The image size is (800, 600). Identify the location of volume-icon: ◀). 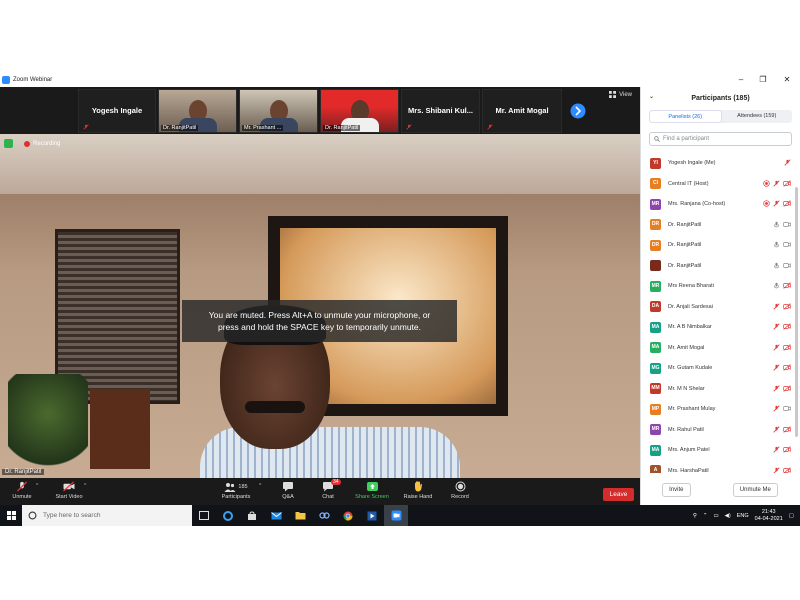
(728, 516).